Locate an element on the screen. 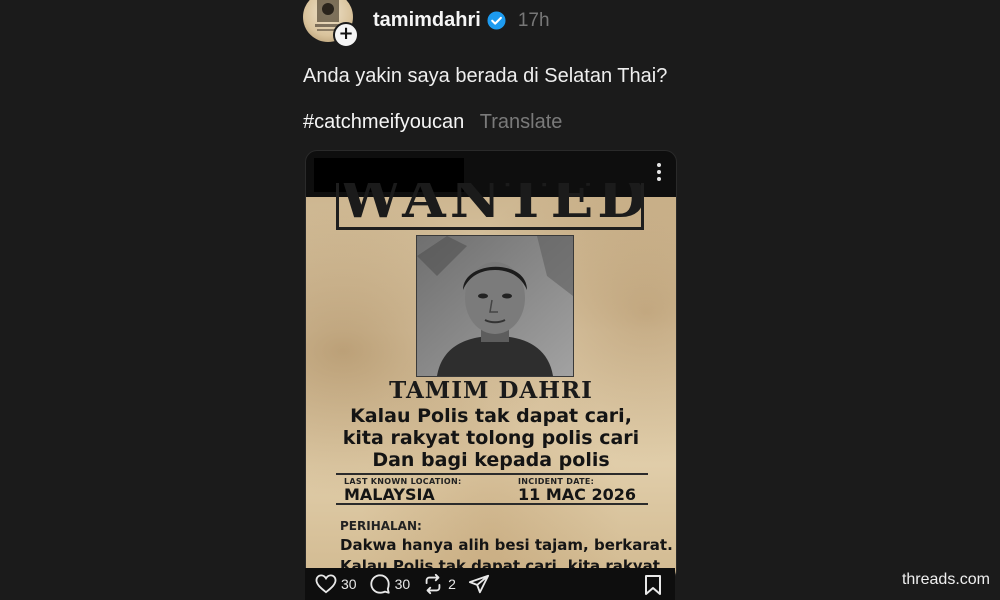 This screenshot has width=1000, height=600. repost-icon is located at coordinates (433, 584).